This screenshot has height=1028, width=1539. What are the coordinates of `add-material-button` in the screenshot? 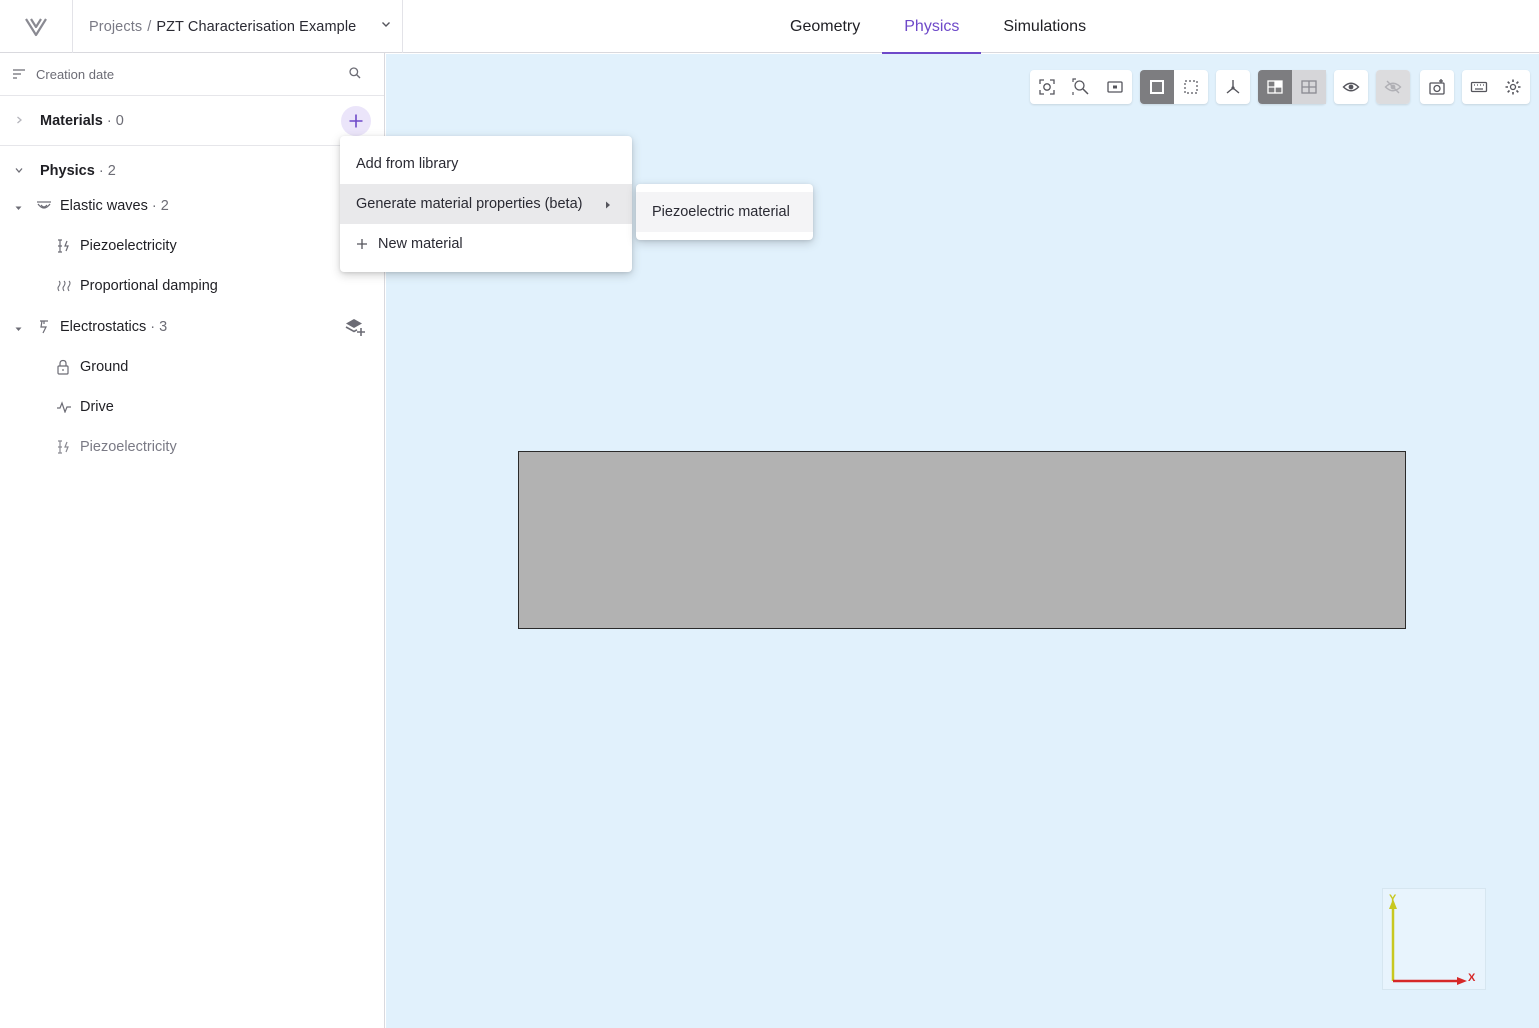 It's located at (356, 121).